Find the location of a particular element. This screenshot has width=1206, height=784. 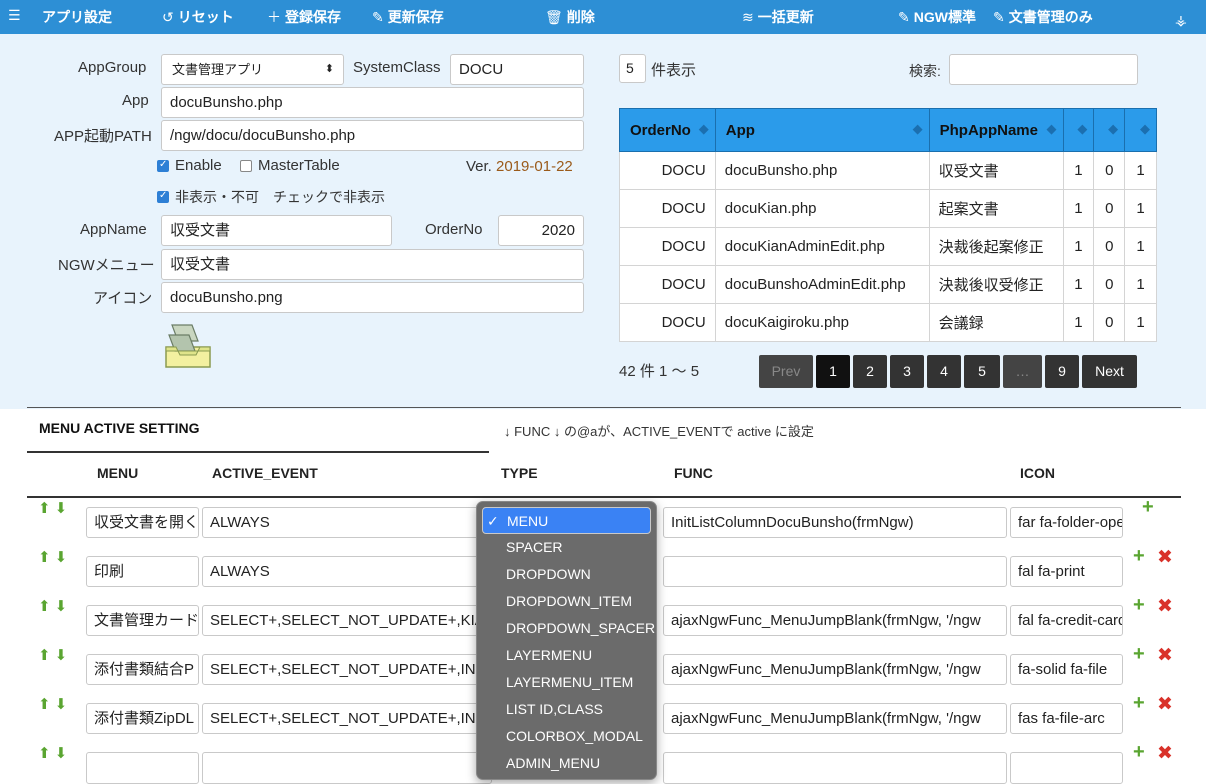

update-save-button: ✎ 更新保存 is located at coordinates (408, 17).